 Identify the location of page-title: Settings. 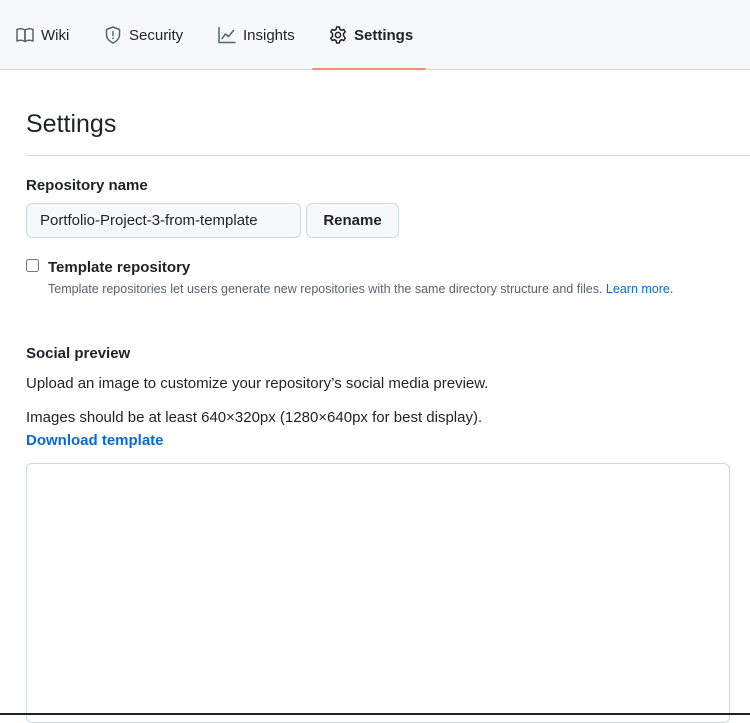
(71, 124).